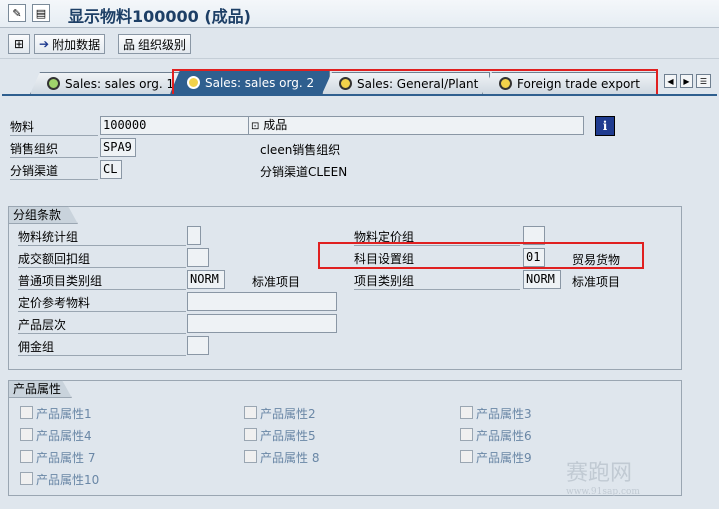 This screenshot has height=509, width=719. I want to click on attribute-7-label: 产品属性 7, so click(66, 458).